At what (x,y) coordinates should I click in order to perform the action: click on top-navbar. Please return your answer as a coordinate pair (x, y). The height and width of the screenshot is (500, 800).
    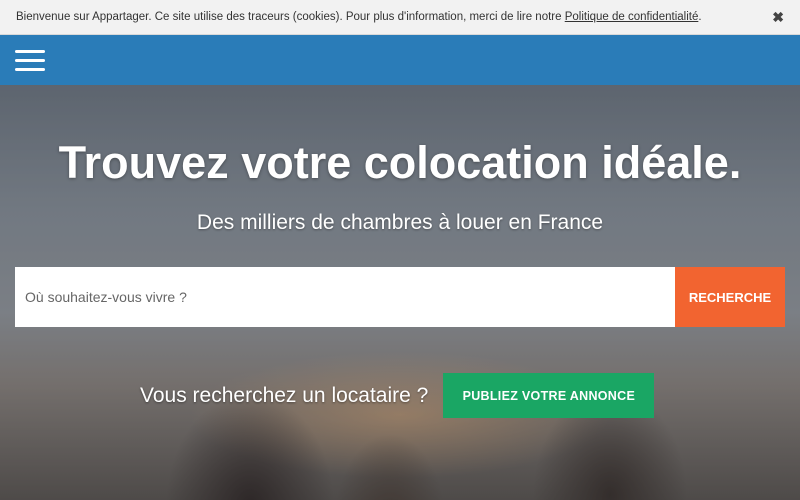
    Looking at the image, I should click on (400, 60).